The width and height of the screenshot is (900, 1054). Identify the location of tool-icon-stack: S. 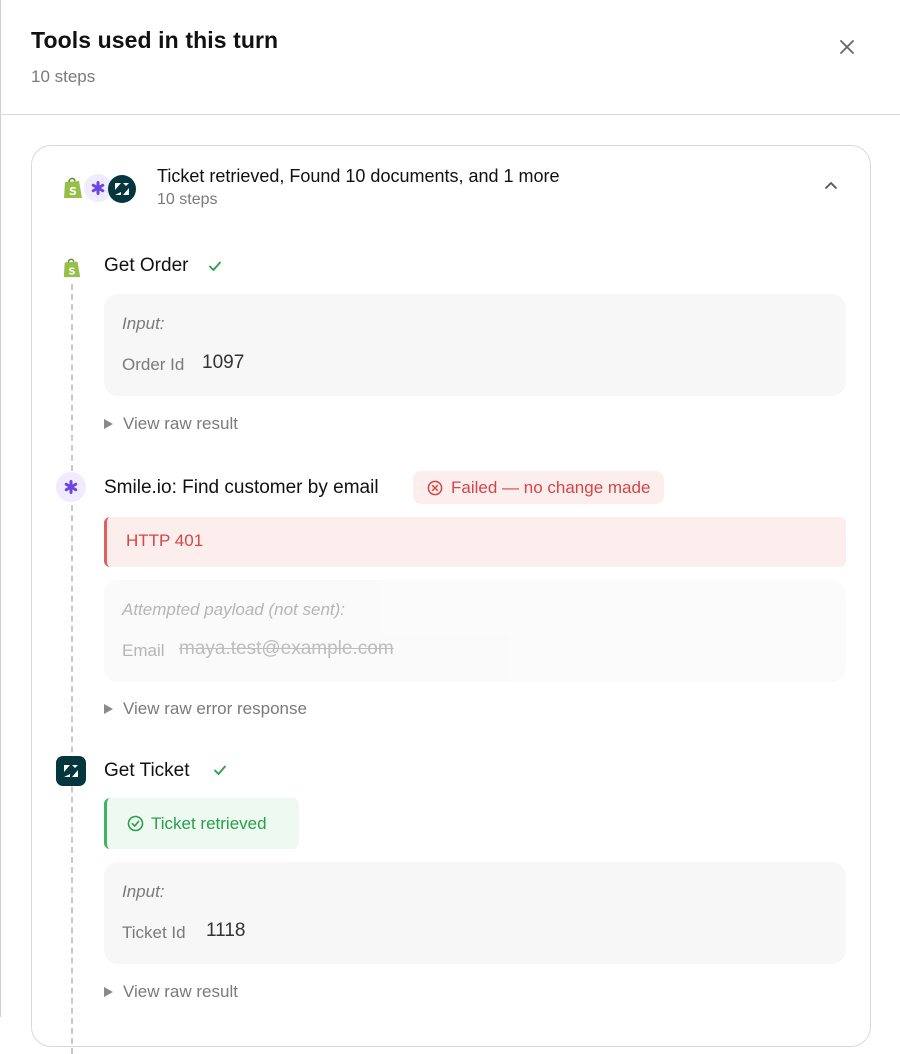
(102, 189).